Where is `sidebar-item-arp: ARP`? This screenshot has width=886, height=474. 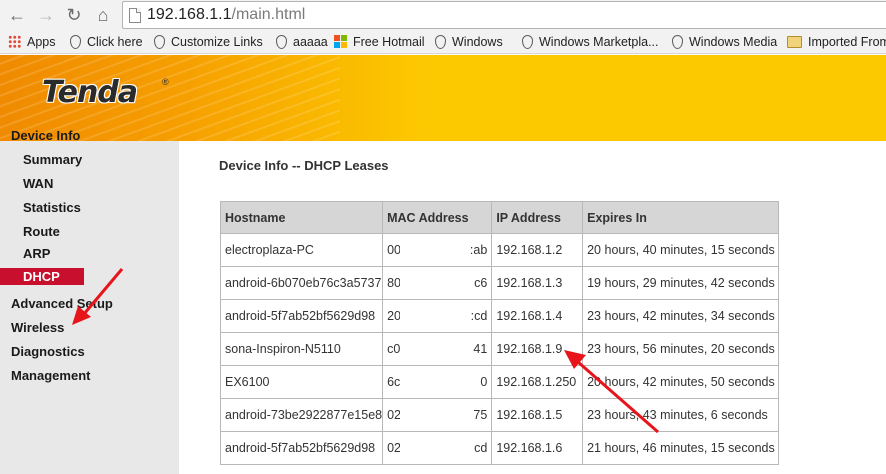
sidebar-item-arp: ARP is located at coordinates (89, 254).